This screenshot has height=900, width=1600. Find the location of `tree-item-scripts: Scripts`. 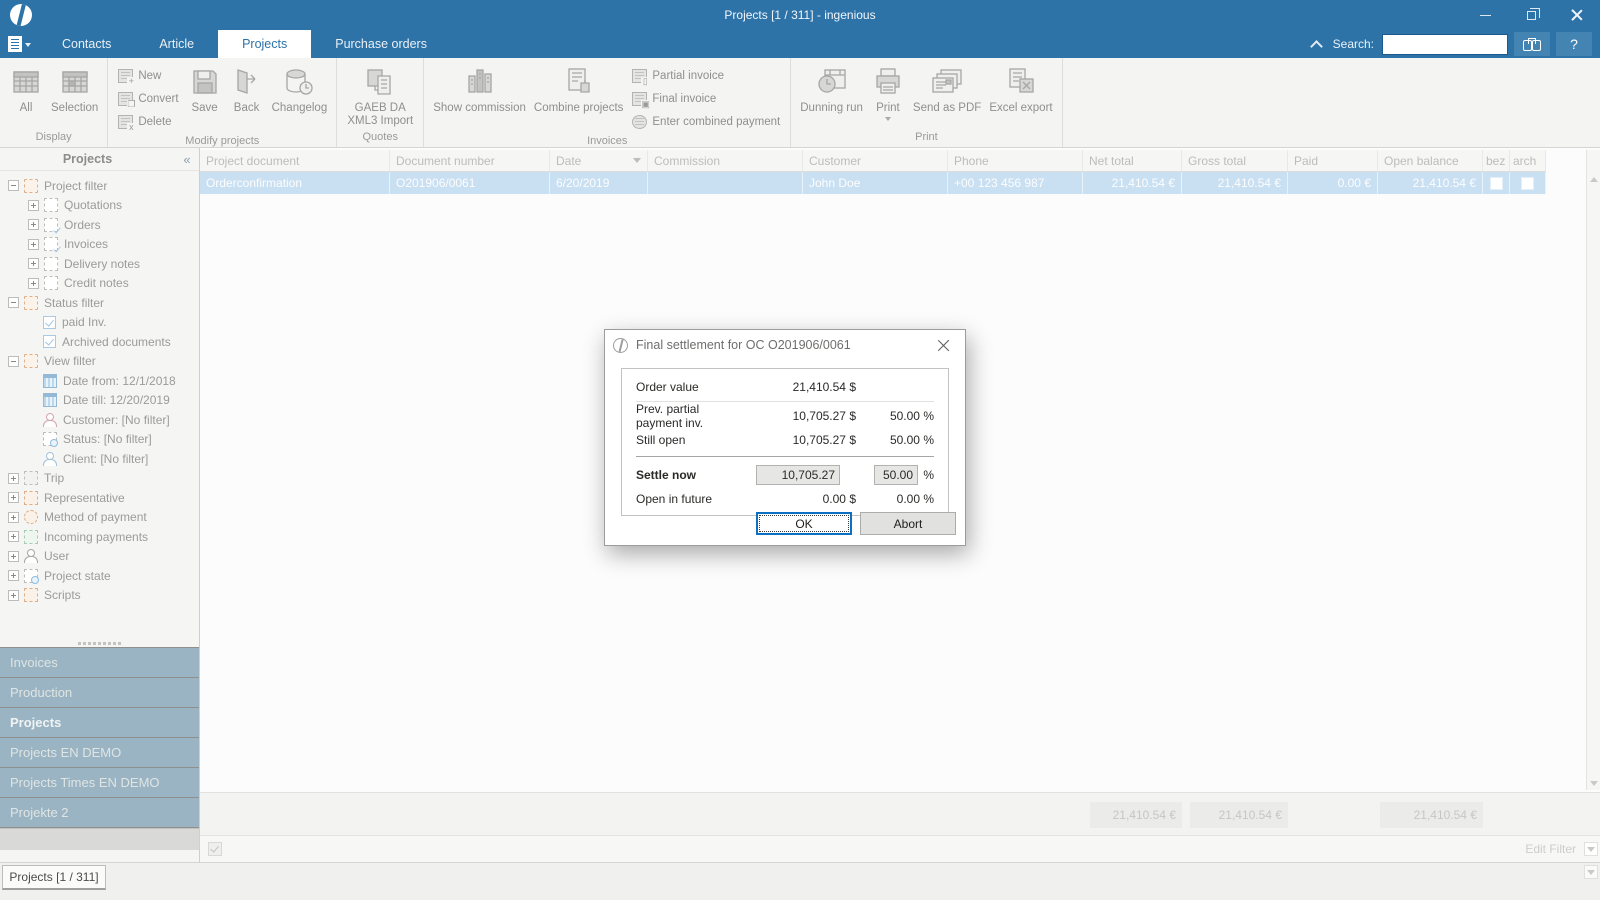

tree-item-scripts: Scripts is located at coordinates (99, 596).